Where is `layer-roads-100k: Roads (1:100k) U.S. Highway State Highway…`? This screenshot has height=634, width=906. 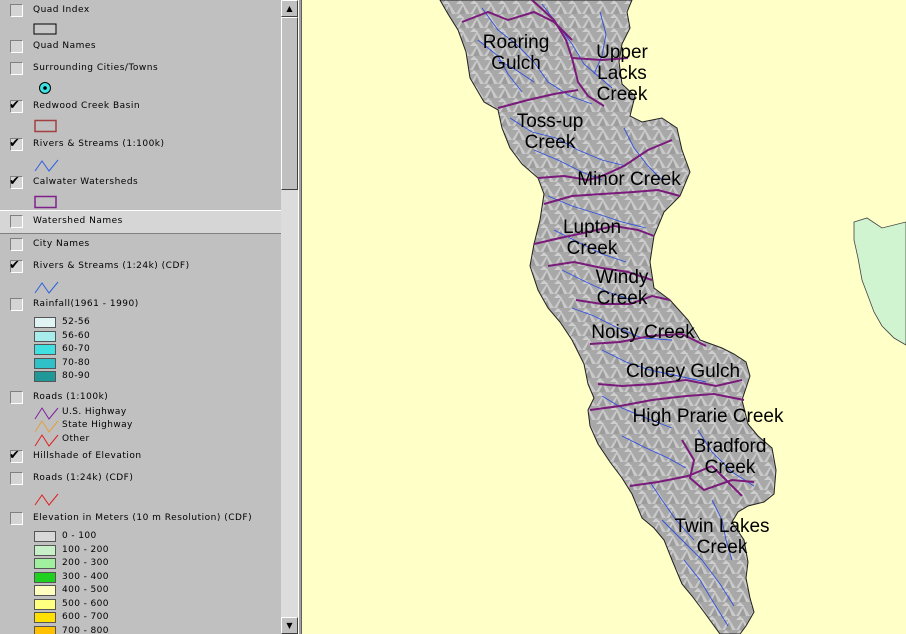
layer-roads-100k: Roads (1:100k) U.S. Highway State Highway… is located at coordinates (140, 418).